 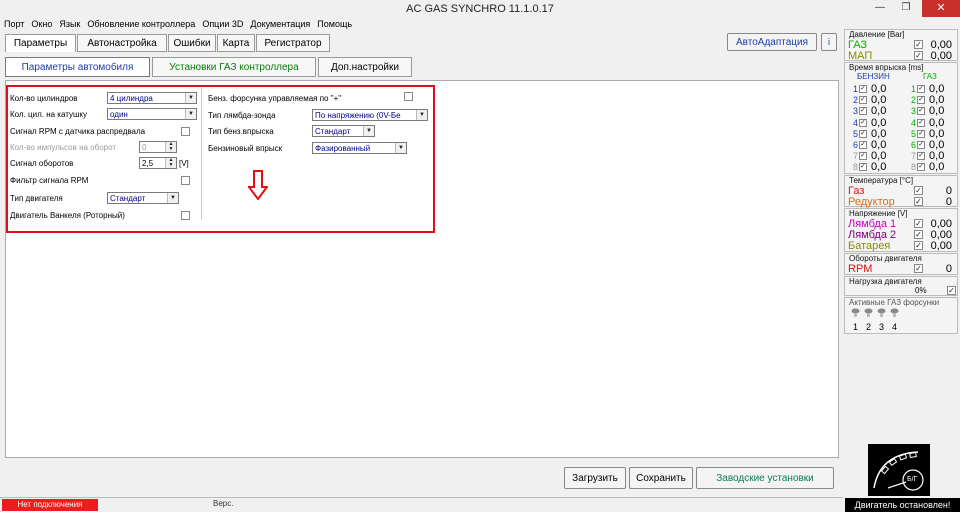 I want to click on auto-adapt-button: АвтоАдаптация, so click(x=772, y=42).